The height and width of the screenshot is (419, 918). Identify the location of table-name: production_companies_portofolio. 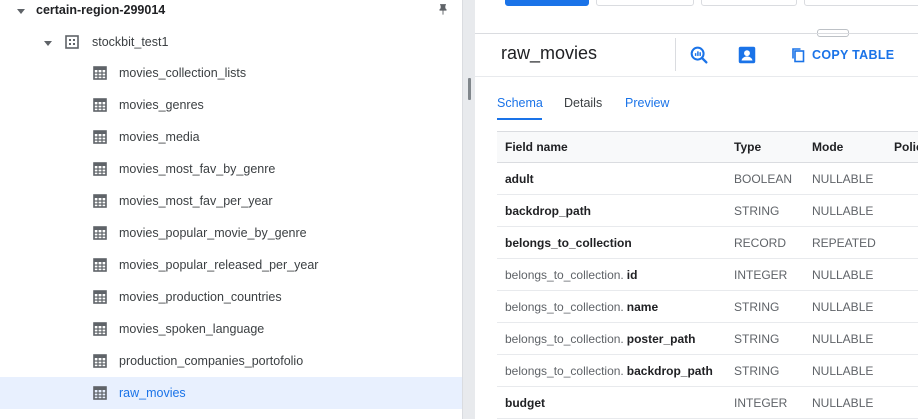
(211, 361).